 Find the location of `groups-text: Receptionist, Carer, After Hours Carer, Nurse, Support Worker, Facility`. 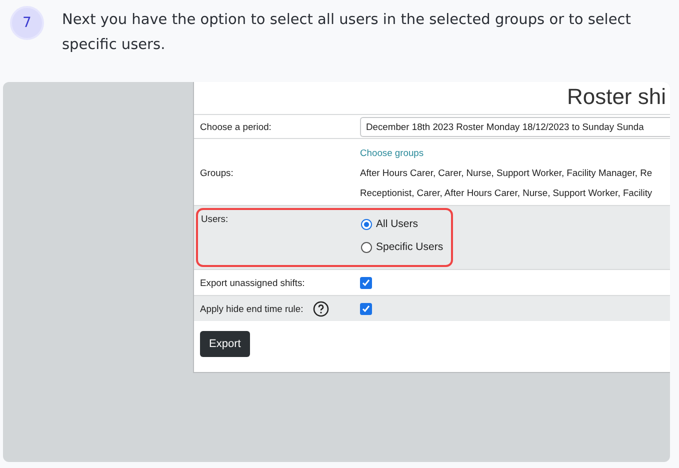

groups-text: Receptionist, Carer, After Hours Carer, Nurse, Support Worker, Facility is located at coordinates (507, 192).